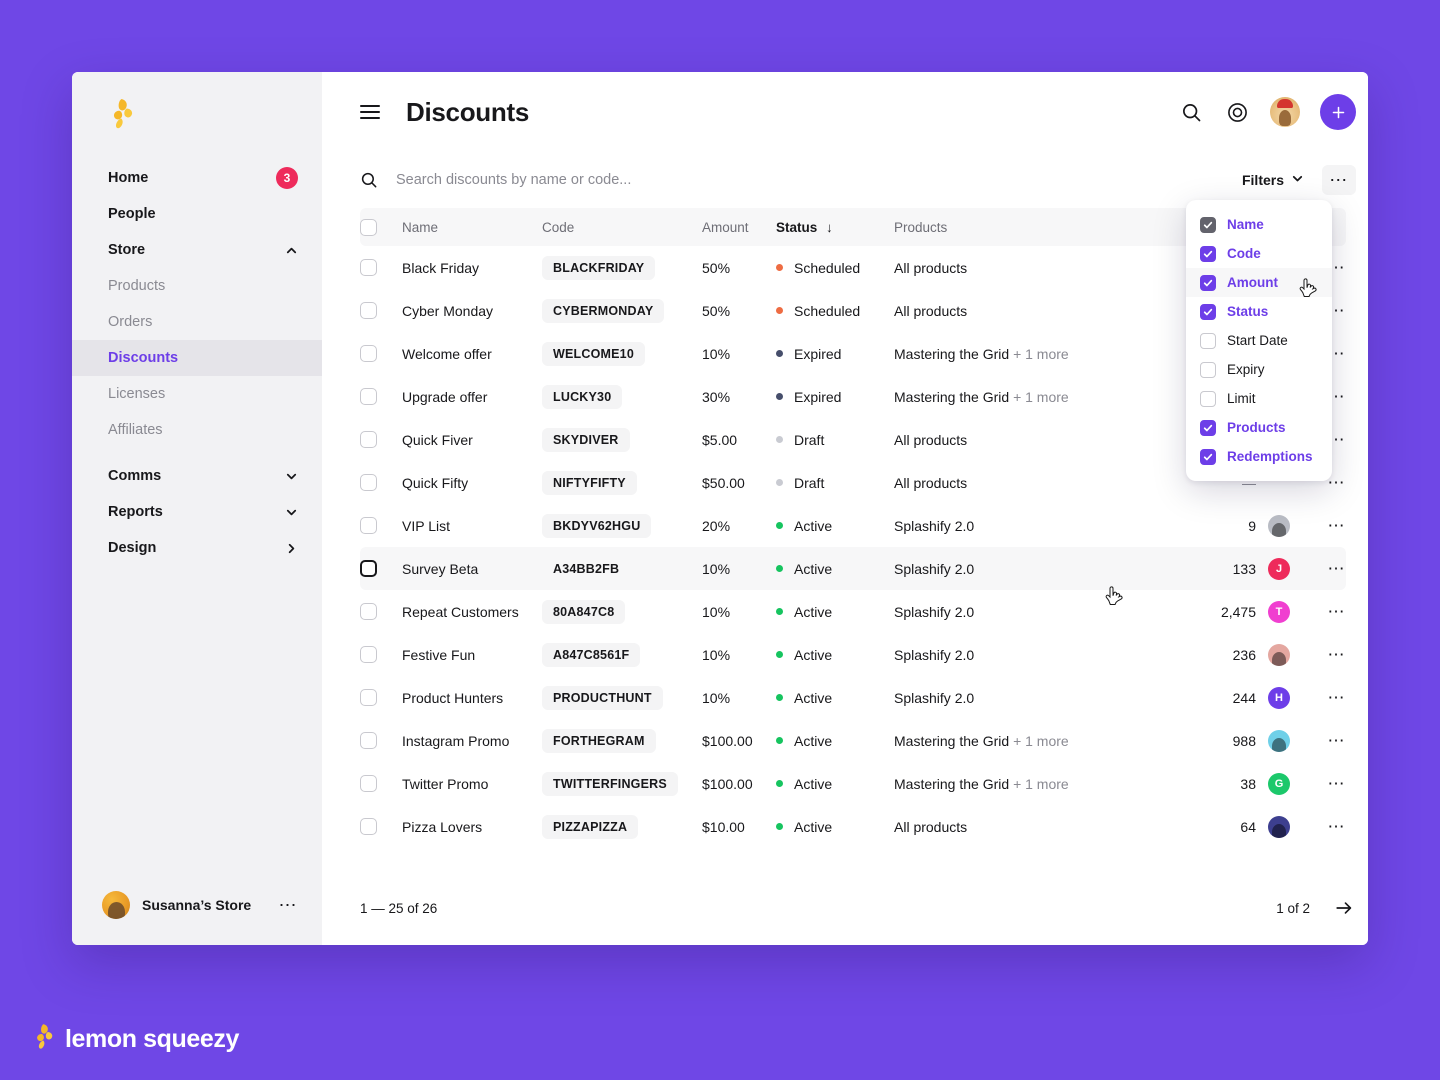  I want to click on cell-amount: 30%, so click(716, 396).